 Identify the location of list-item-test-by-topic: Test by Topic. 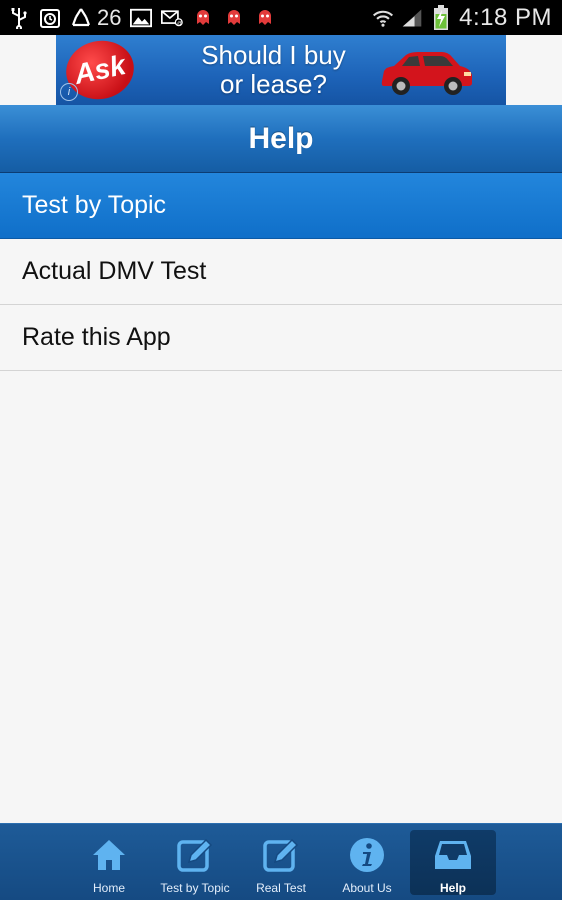
(281, 206).